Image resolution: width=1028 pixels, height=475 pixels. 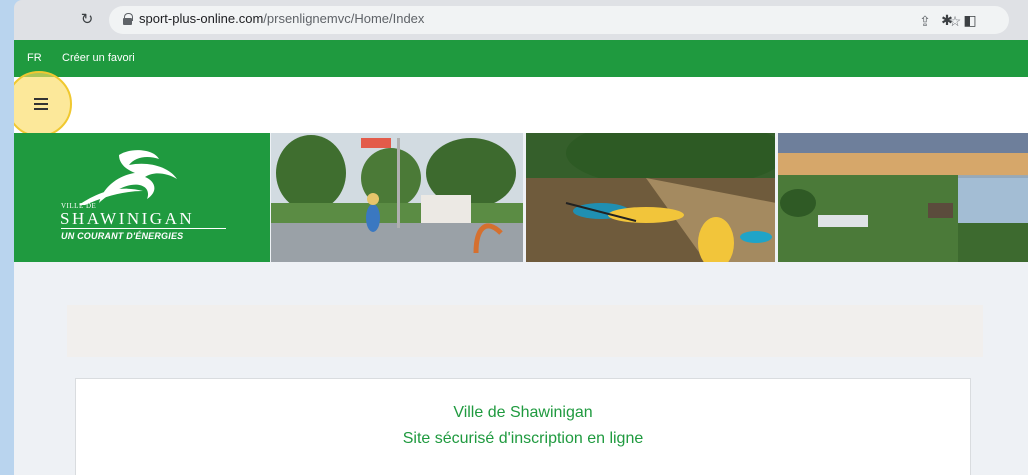 What do you see at coordinates (122, 236) in the screenshot?
I see `logo-tagline: UN COURANT D'ÉNERGIES` at bounding box center [122, 236].